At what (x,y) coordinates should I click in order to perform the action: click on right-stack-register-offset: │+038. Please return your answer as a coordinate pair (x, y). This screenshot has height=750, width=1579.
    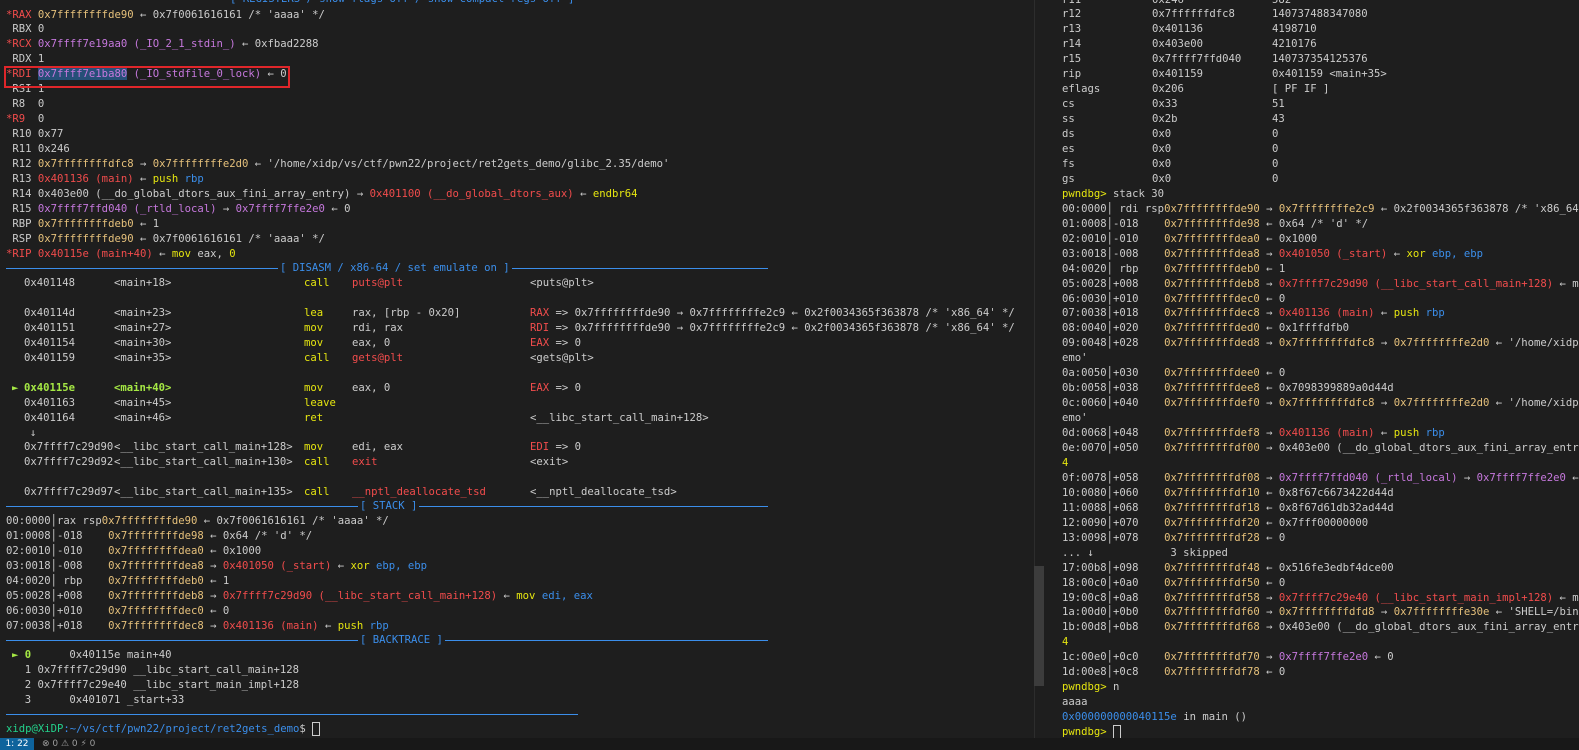
    Looking at the image, I should click on (1135, 388).